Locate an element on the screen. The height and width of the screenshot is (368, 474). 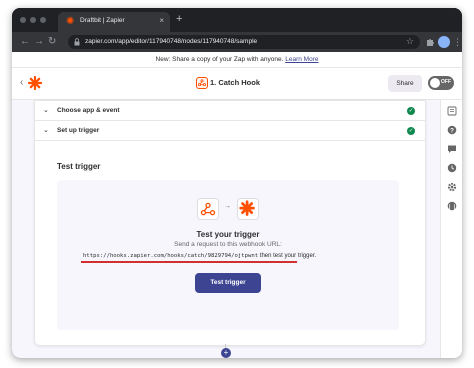
learn-more-link: Learn More is located at coordinates (301, 59).